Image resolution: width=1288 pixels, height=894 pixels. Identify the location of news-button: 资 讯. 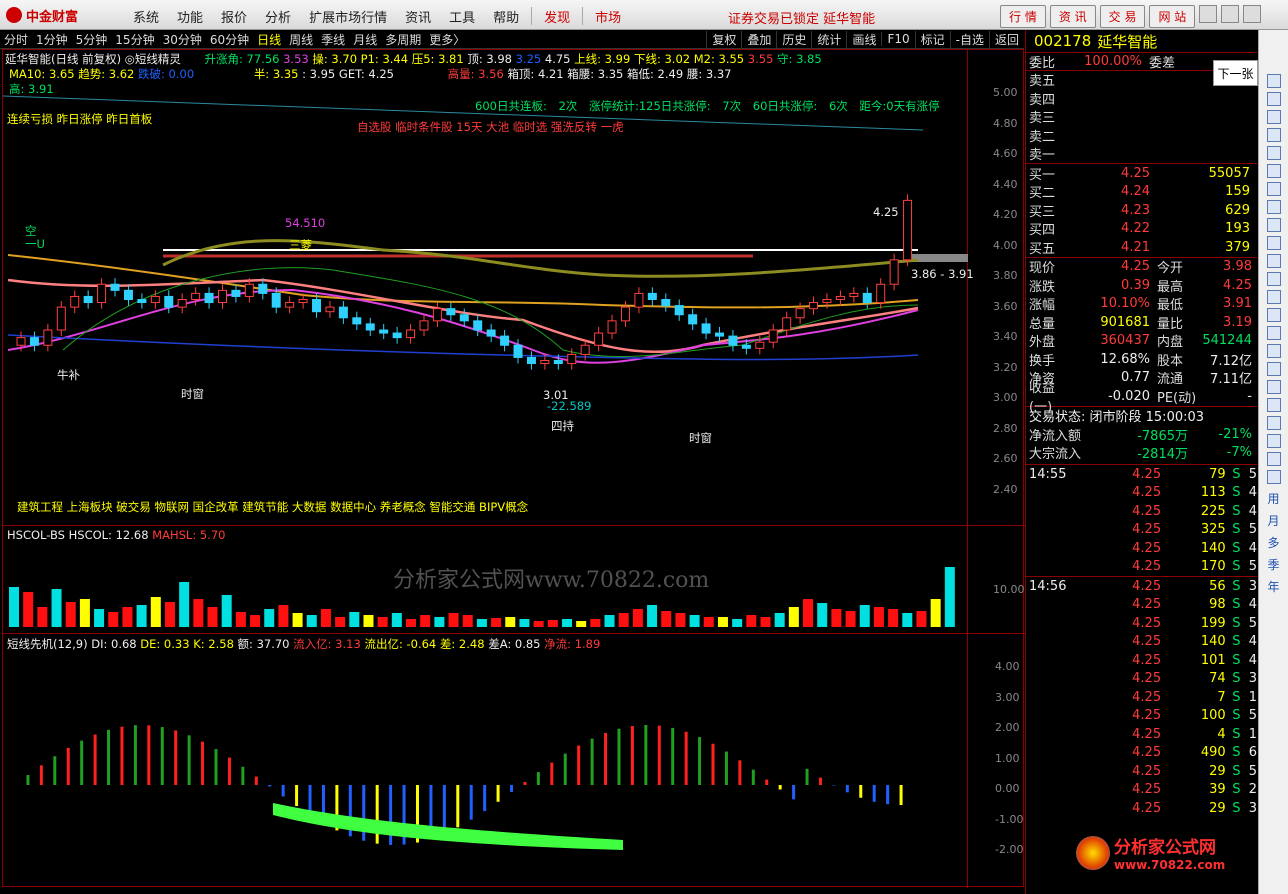
(1072, 16).